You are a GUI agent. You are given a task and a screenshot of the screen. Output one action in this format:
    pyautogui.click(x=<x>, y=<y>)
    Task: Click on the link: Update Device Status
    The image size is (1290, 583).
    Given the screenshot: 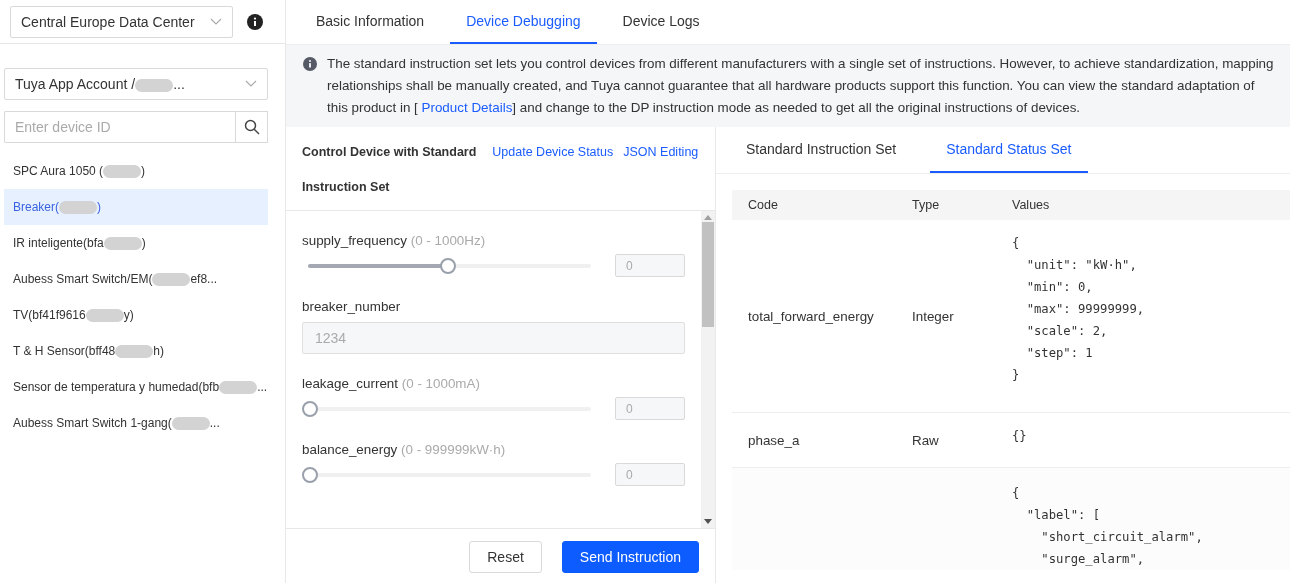 What is the action you would take?
    pyautogui.click(x=553, y=152)
    